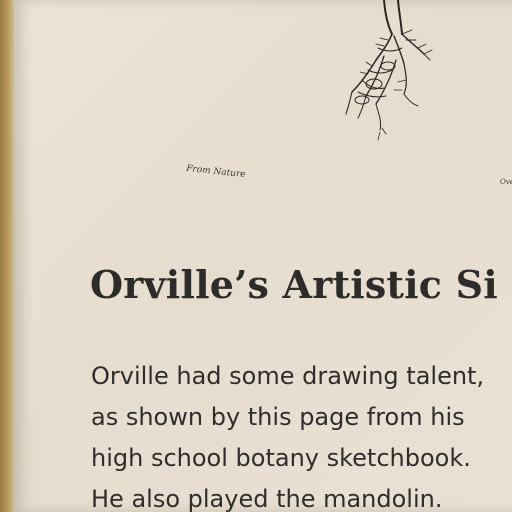  Describe the element at coordinates (288, 376) in the screenshot. I see `body-line: Orville had some drawing talent,` at that location.